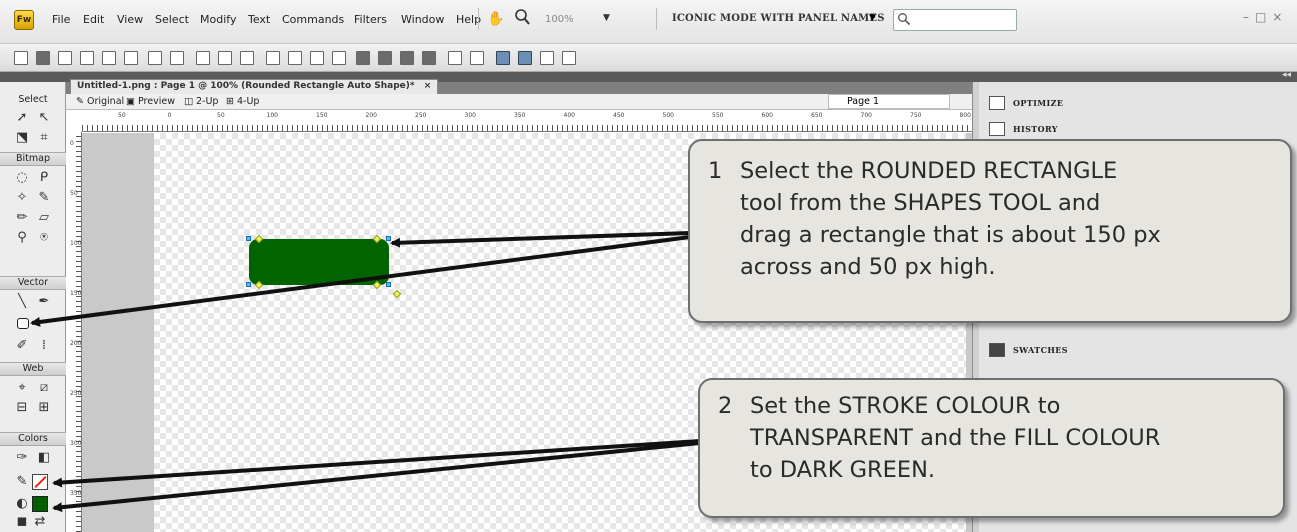 This screenshot has width=1297, height=532. I want to click on group-icon, so click(273, 58).